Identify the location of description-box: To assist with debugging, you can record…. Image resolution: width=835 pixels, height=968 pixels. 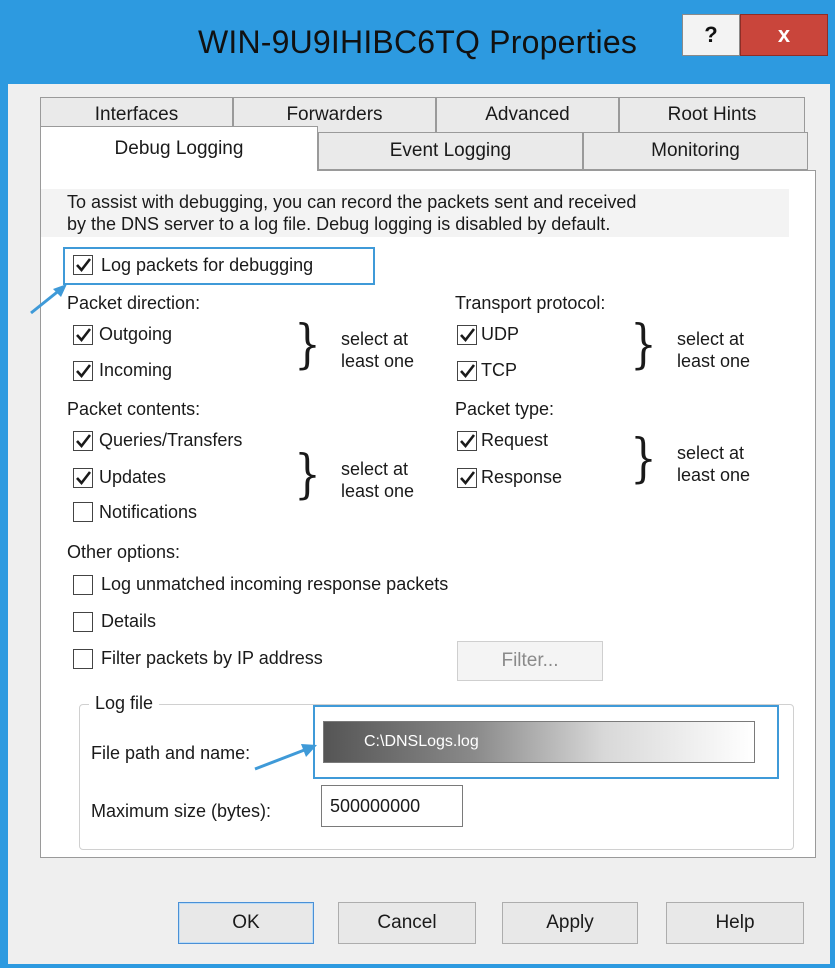
(415, 213).